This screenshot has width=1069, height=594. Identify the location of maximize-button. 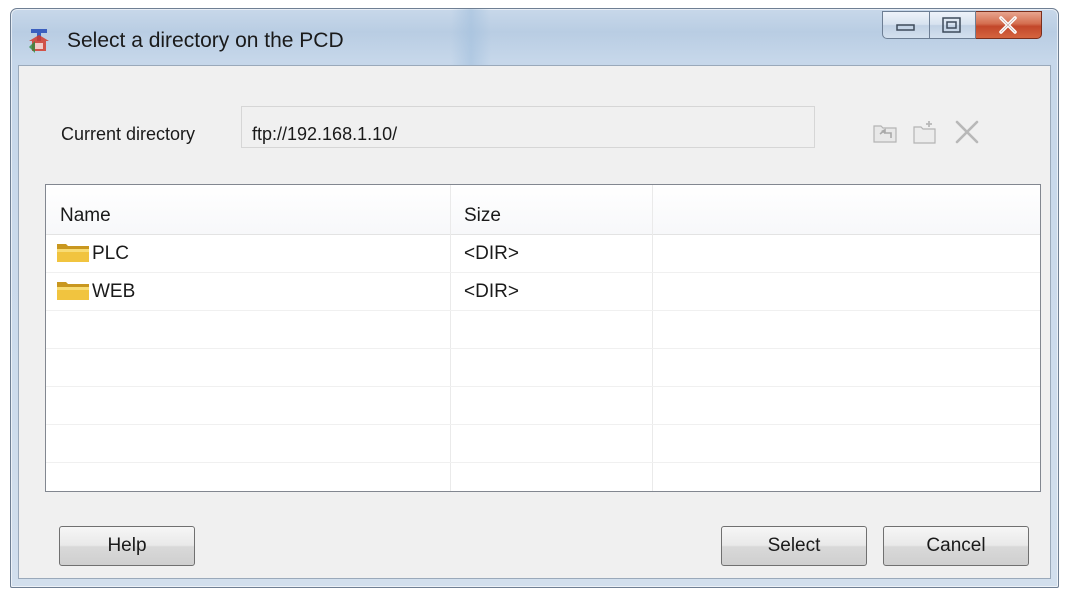
(953, 25).